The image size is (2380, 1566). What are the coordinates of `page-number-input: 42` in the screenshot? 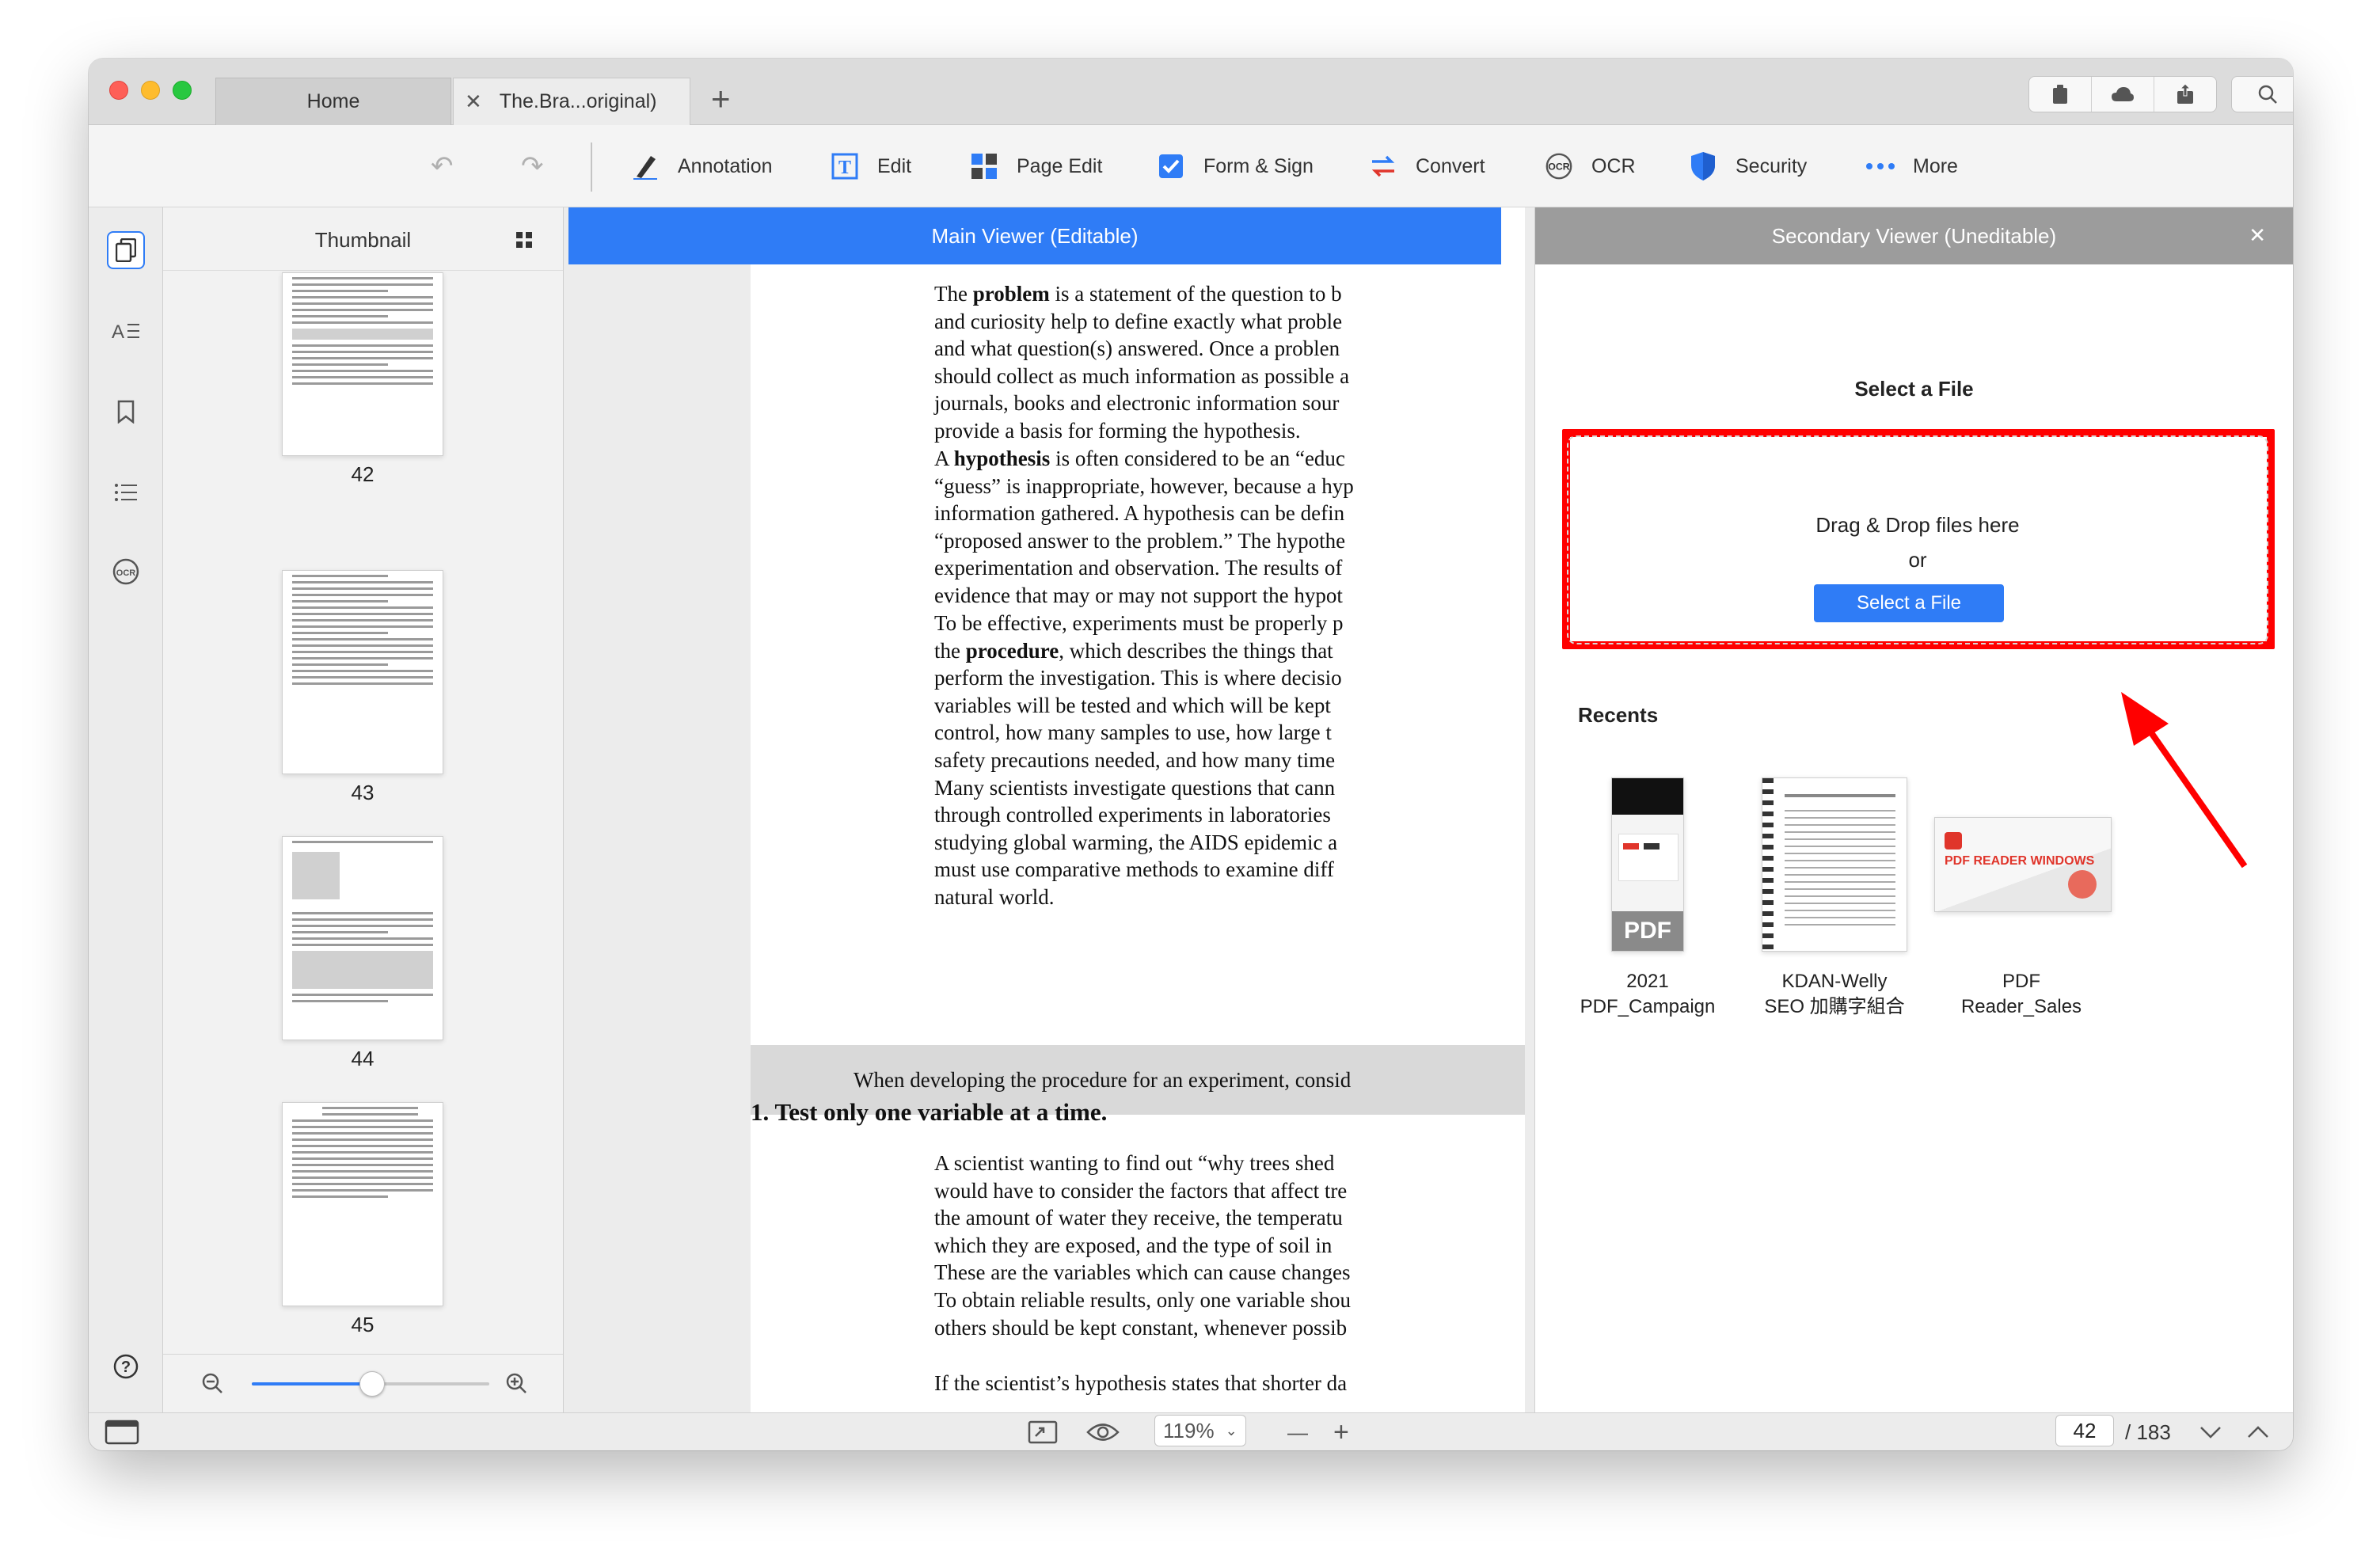 It's located at (2084, 1431).